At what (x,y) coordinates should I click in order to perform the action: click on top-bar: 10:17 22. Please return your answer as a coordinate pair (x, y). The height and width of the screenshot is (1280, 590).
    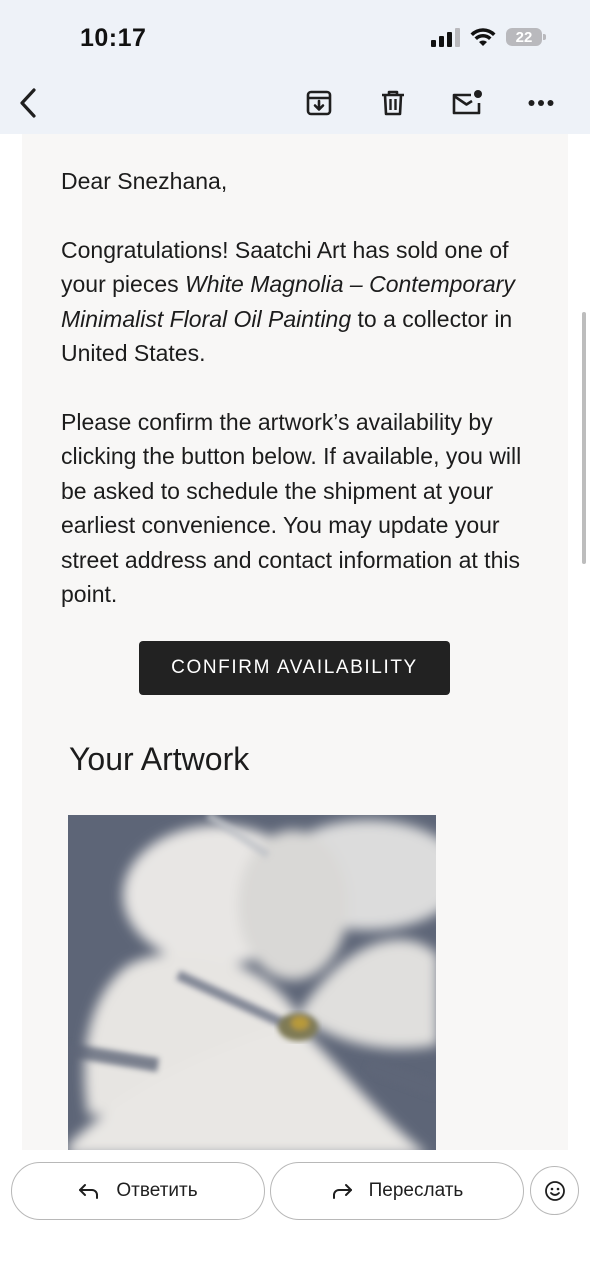
    Looking at the image, I should click on (295, 67).